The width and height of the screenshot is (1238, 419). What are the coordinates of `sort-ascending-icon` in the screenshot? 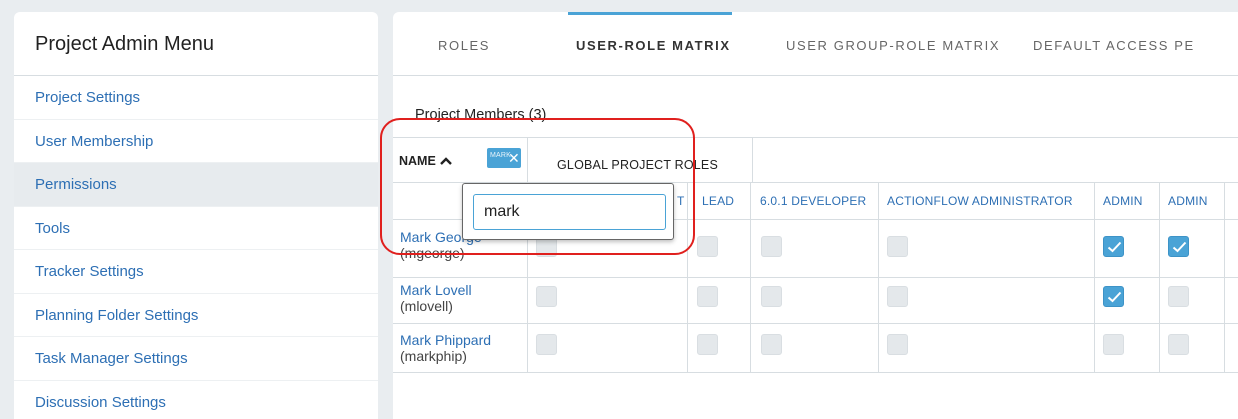 It's located at (445, 161).